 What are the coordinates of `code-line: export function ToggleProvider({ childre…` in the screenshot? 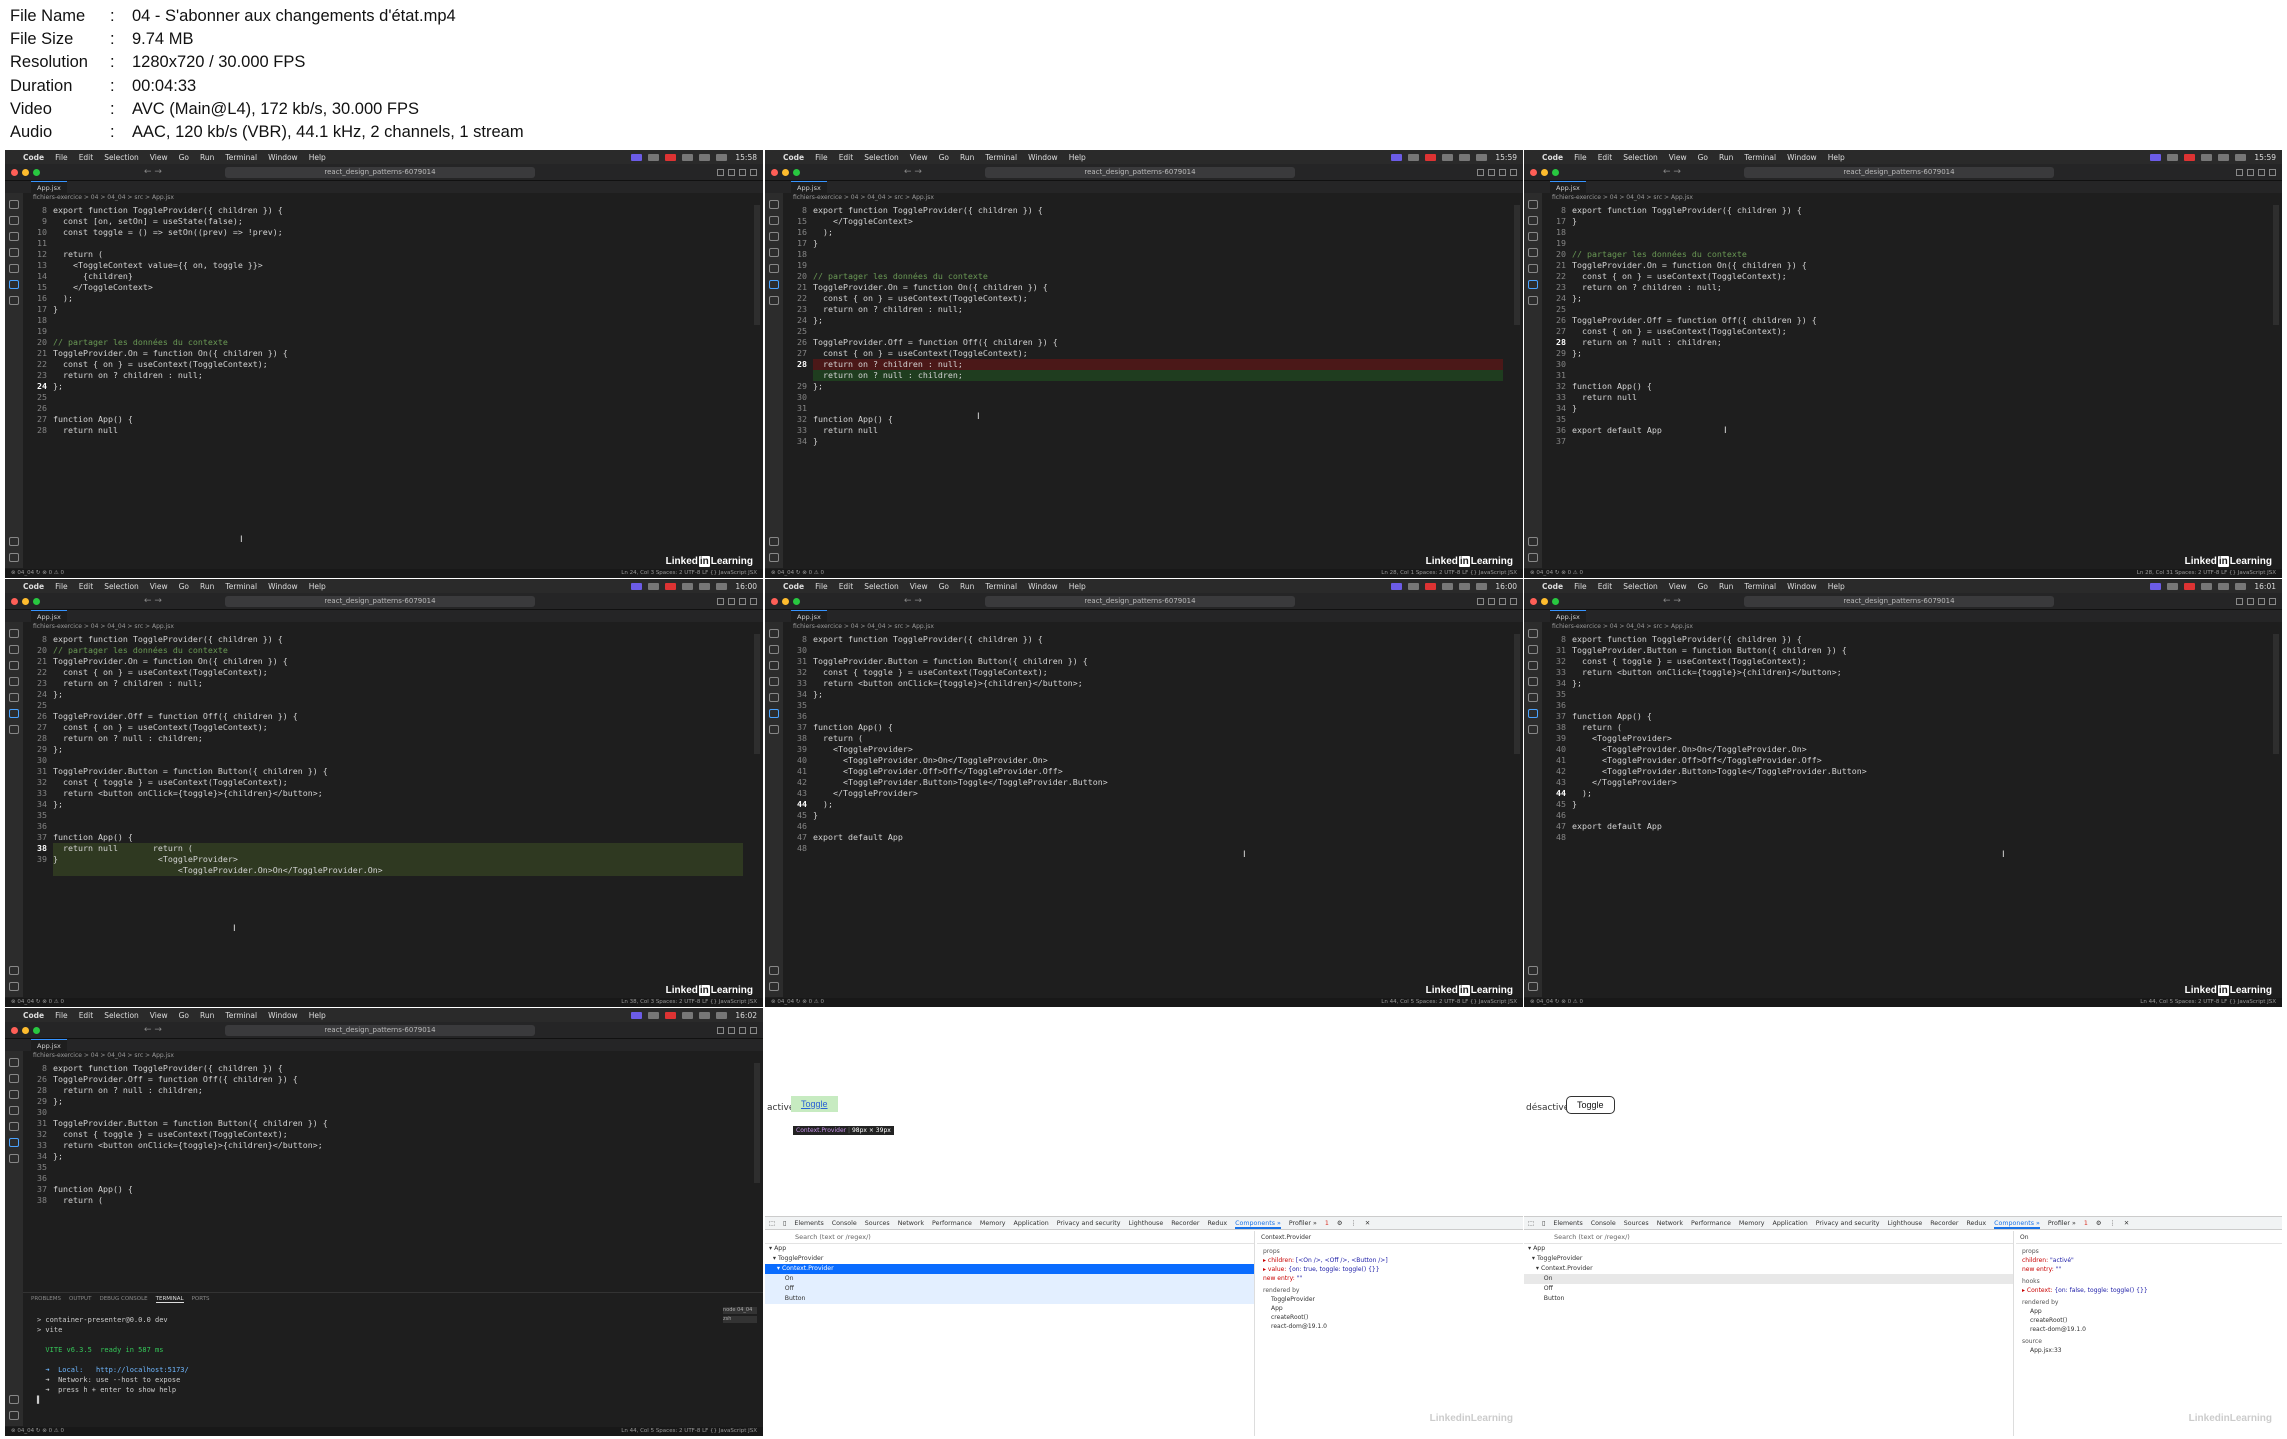 It's located at (398, 1068).